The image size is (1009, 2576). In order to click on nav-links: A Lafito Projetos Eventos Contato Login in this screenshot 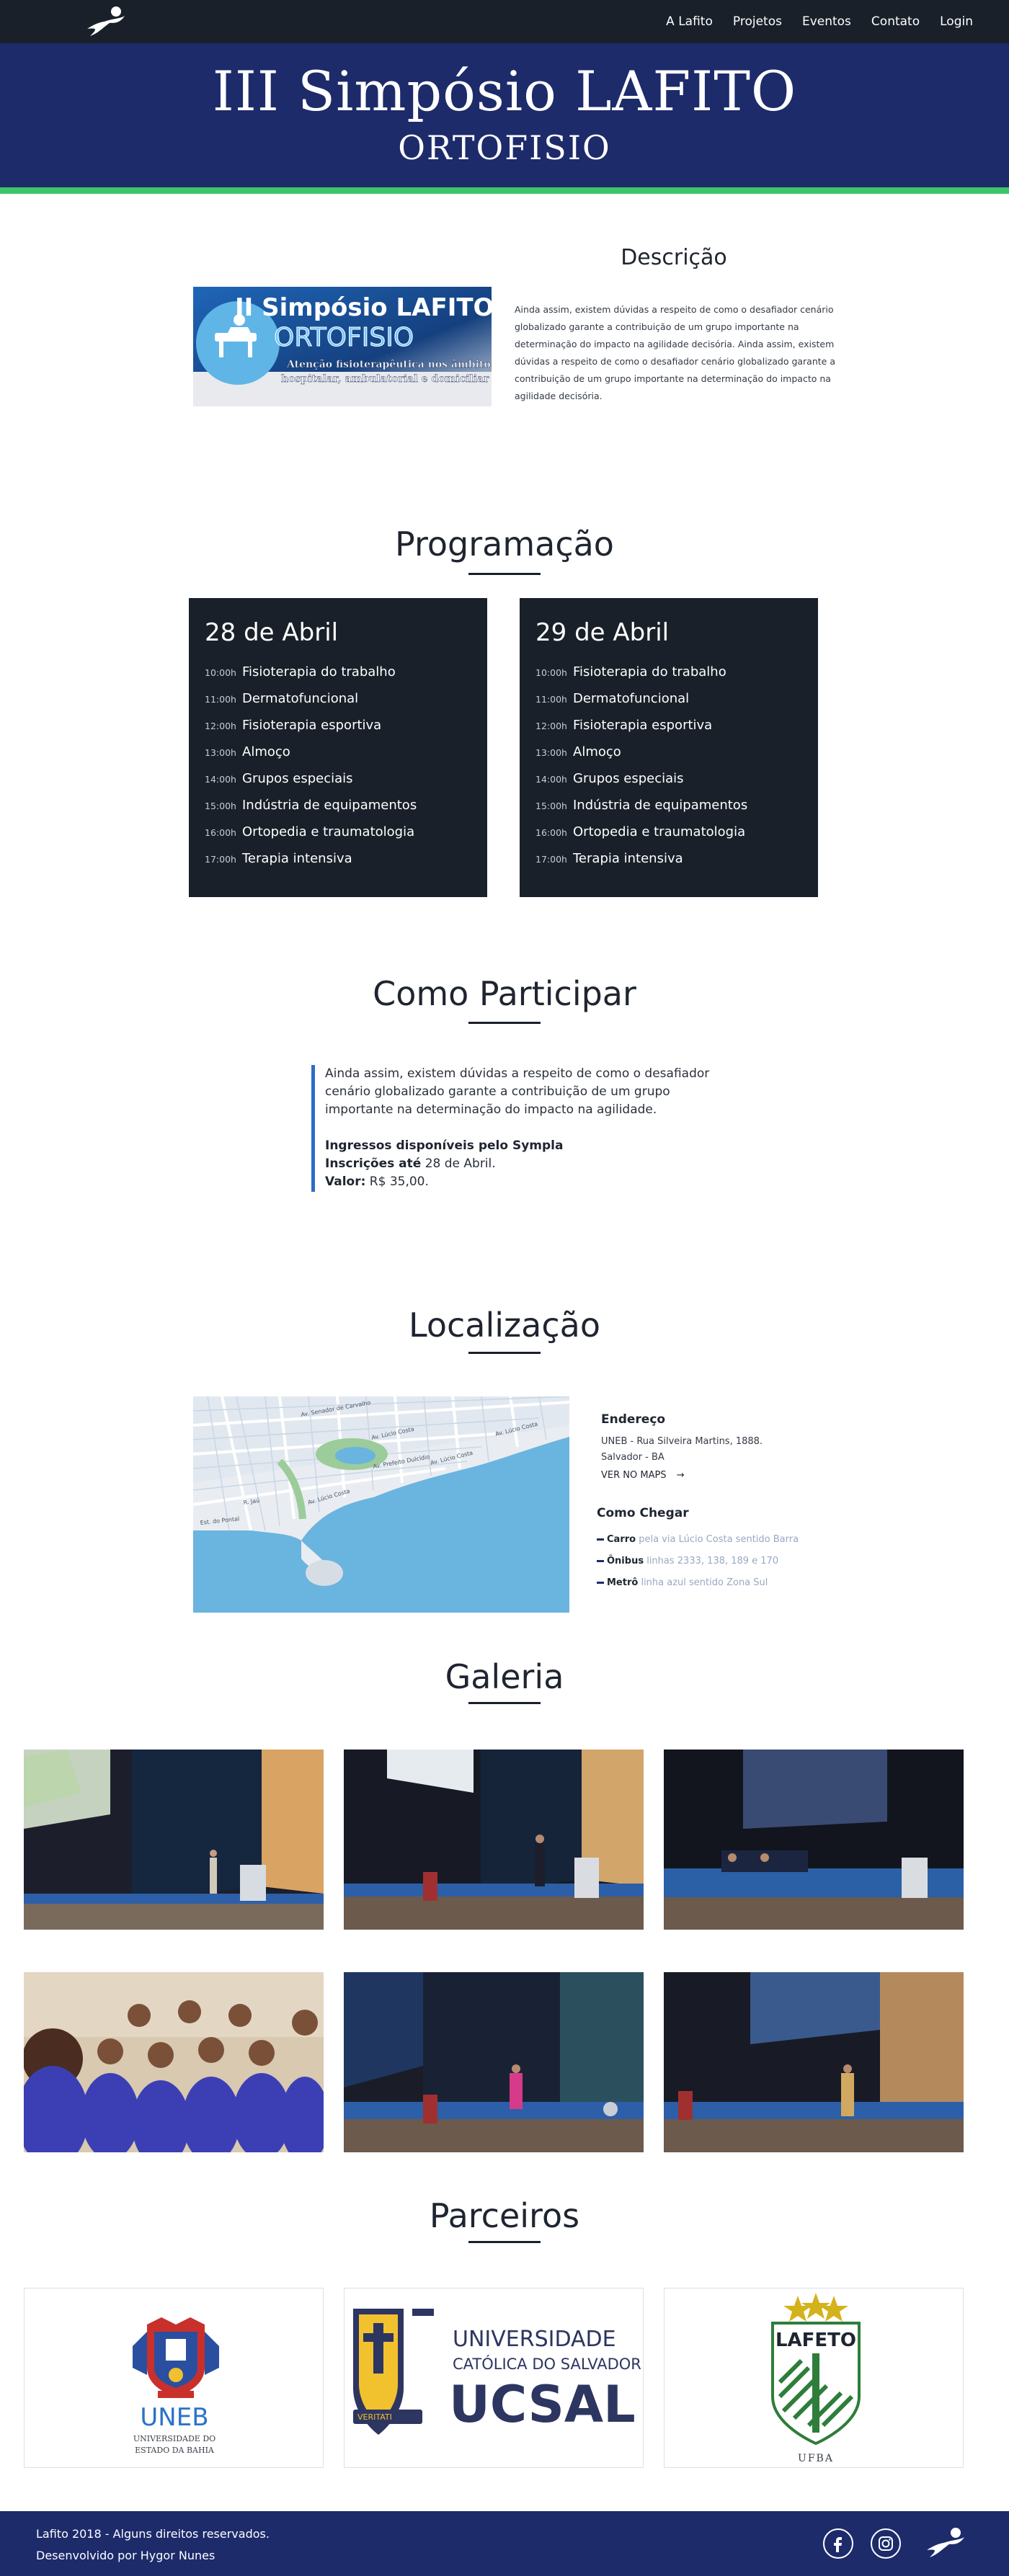, I will do `click(820, 21)`.